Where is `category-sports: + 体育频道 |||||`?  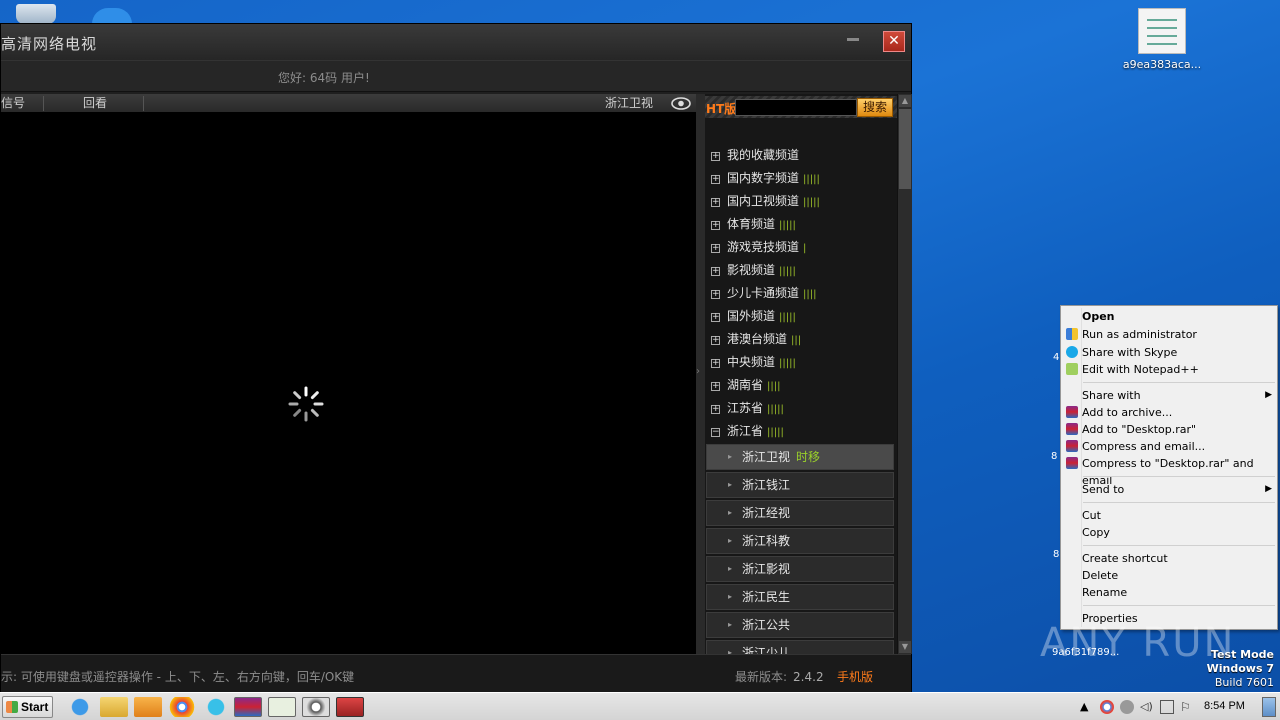 category-sports: + 体育频道 ||||| is located at coordinates (753, 224).